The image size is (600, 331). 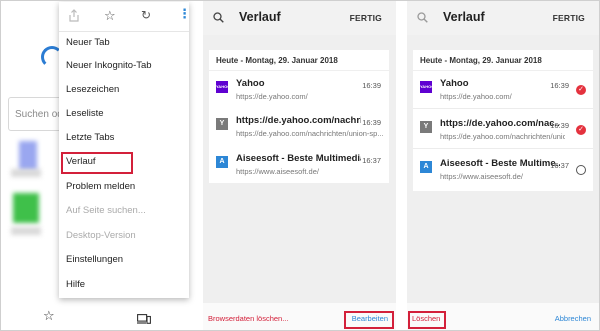 What do you see at coordinates (74, 17) in the screenshot?
I see `share-icon` at bounding box center [74, 17].